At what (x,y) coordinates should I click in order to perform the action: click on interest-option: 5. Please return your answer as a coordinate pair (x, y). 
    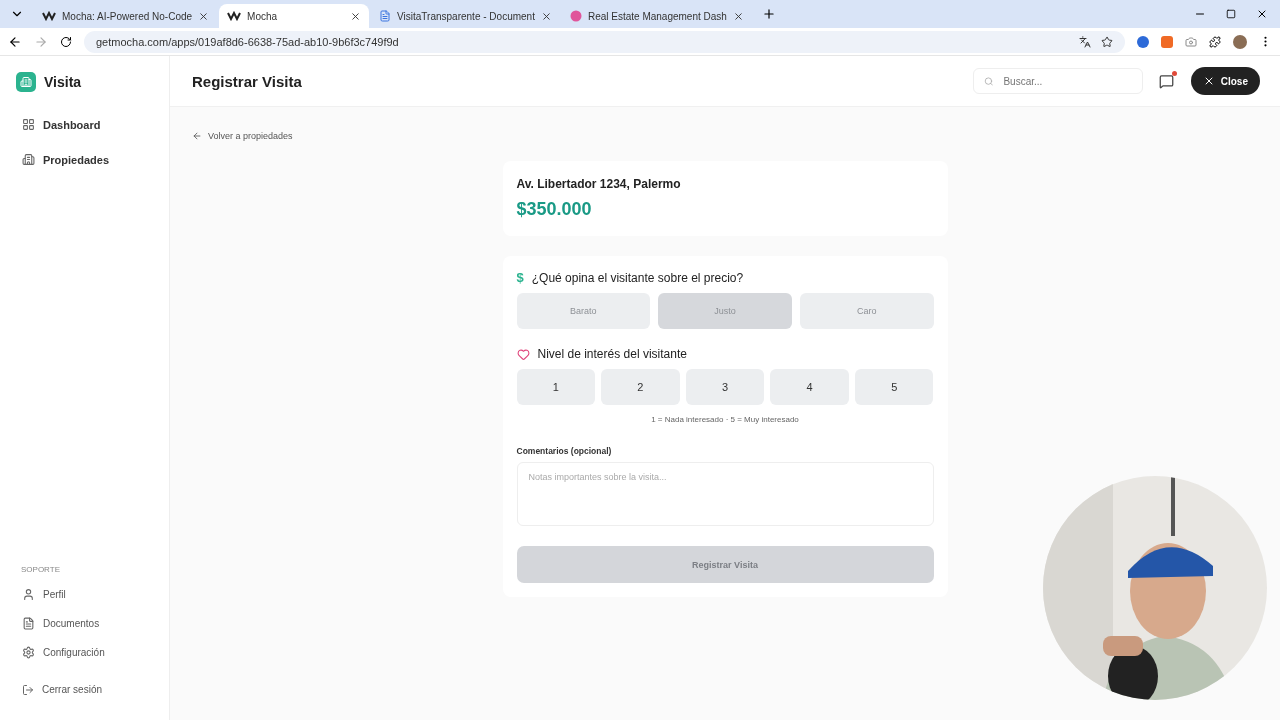
    Looking at the image, I should click on (894, 387).